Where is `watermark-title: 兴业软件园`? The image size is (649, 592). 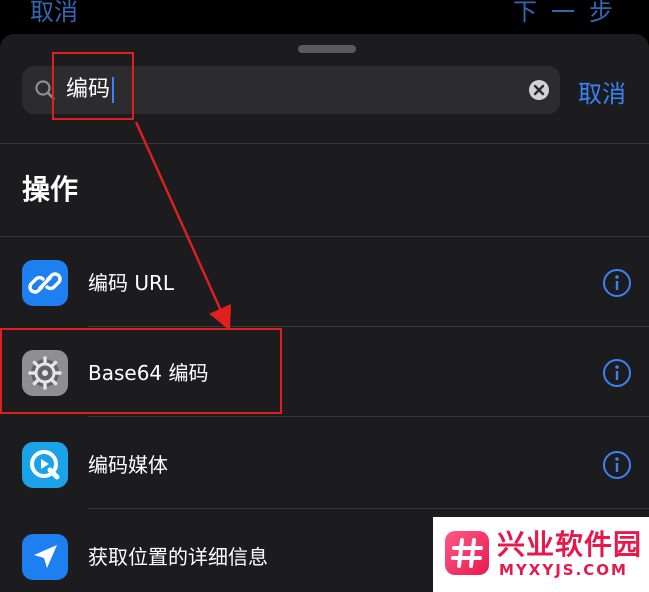
watermark-title: 兴业软件园 is located at coordinates (570, 544).